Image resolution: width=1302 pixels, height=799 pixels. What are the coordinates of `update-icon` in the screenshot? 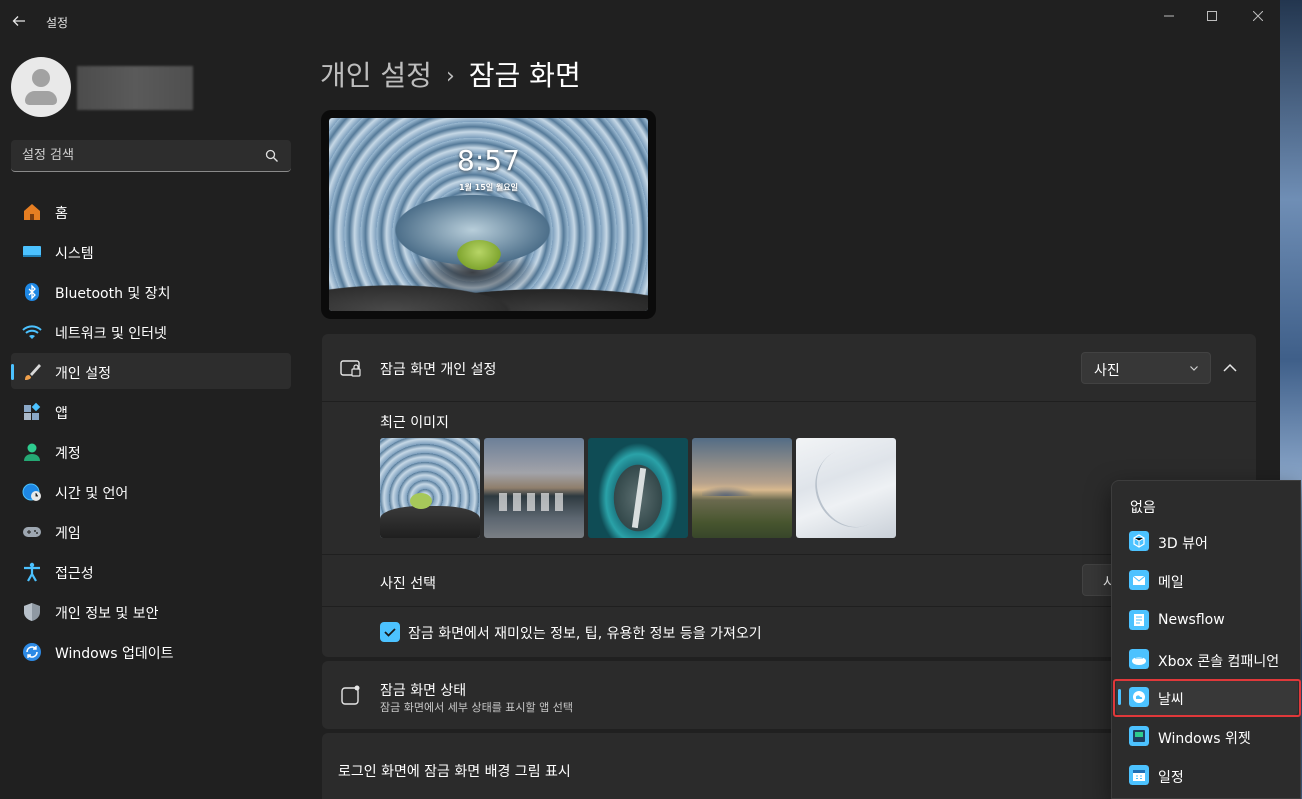 It's located at (32, 652).